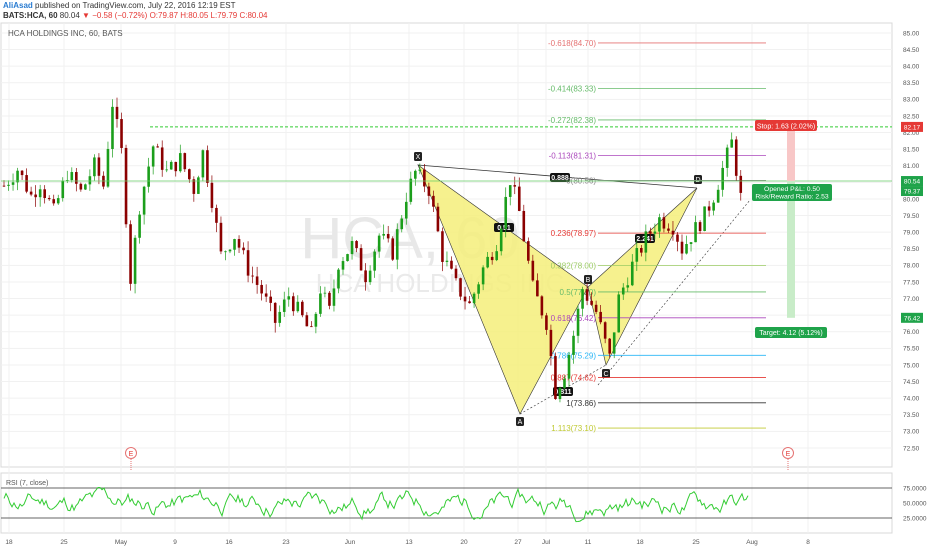 The height and width of the screenshot is (550, 932). What do you see at coordinates (578, 292) in the screenshot?
I see `fib-label: 0.5(77.20)` at bounding box center [578, 292].